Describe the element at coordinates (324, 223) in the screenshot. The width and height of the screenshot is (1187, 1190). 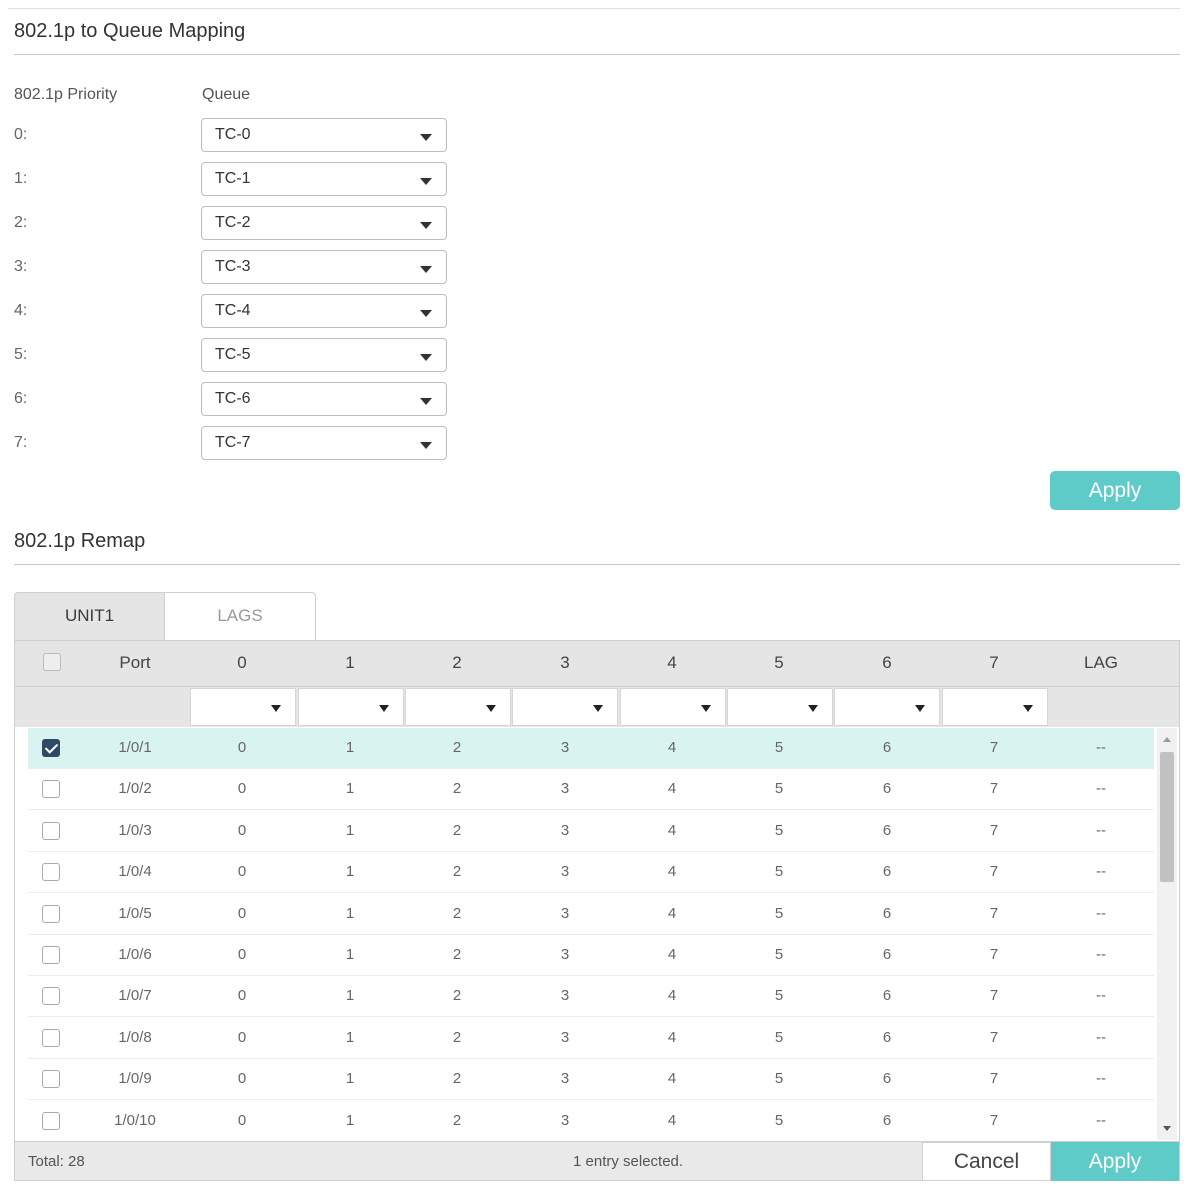
I see `queue-select: TC-2` at that location.